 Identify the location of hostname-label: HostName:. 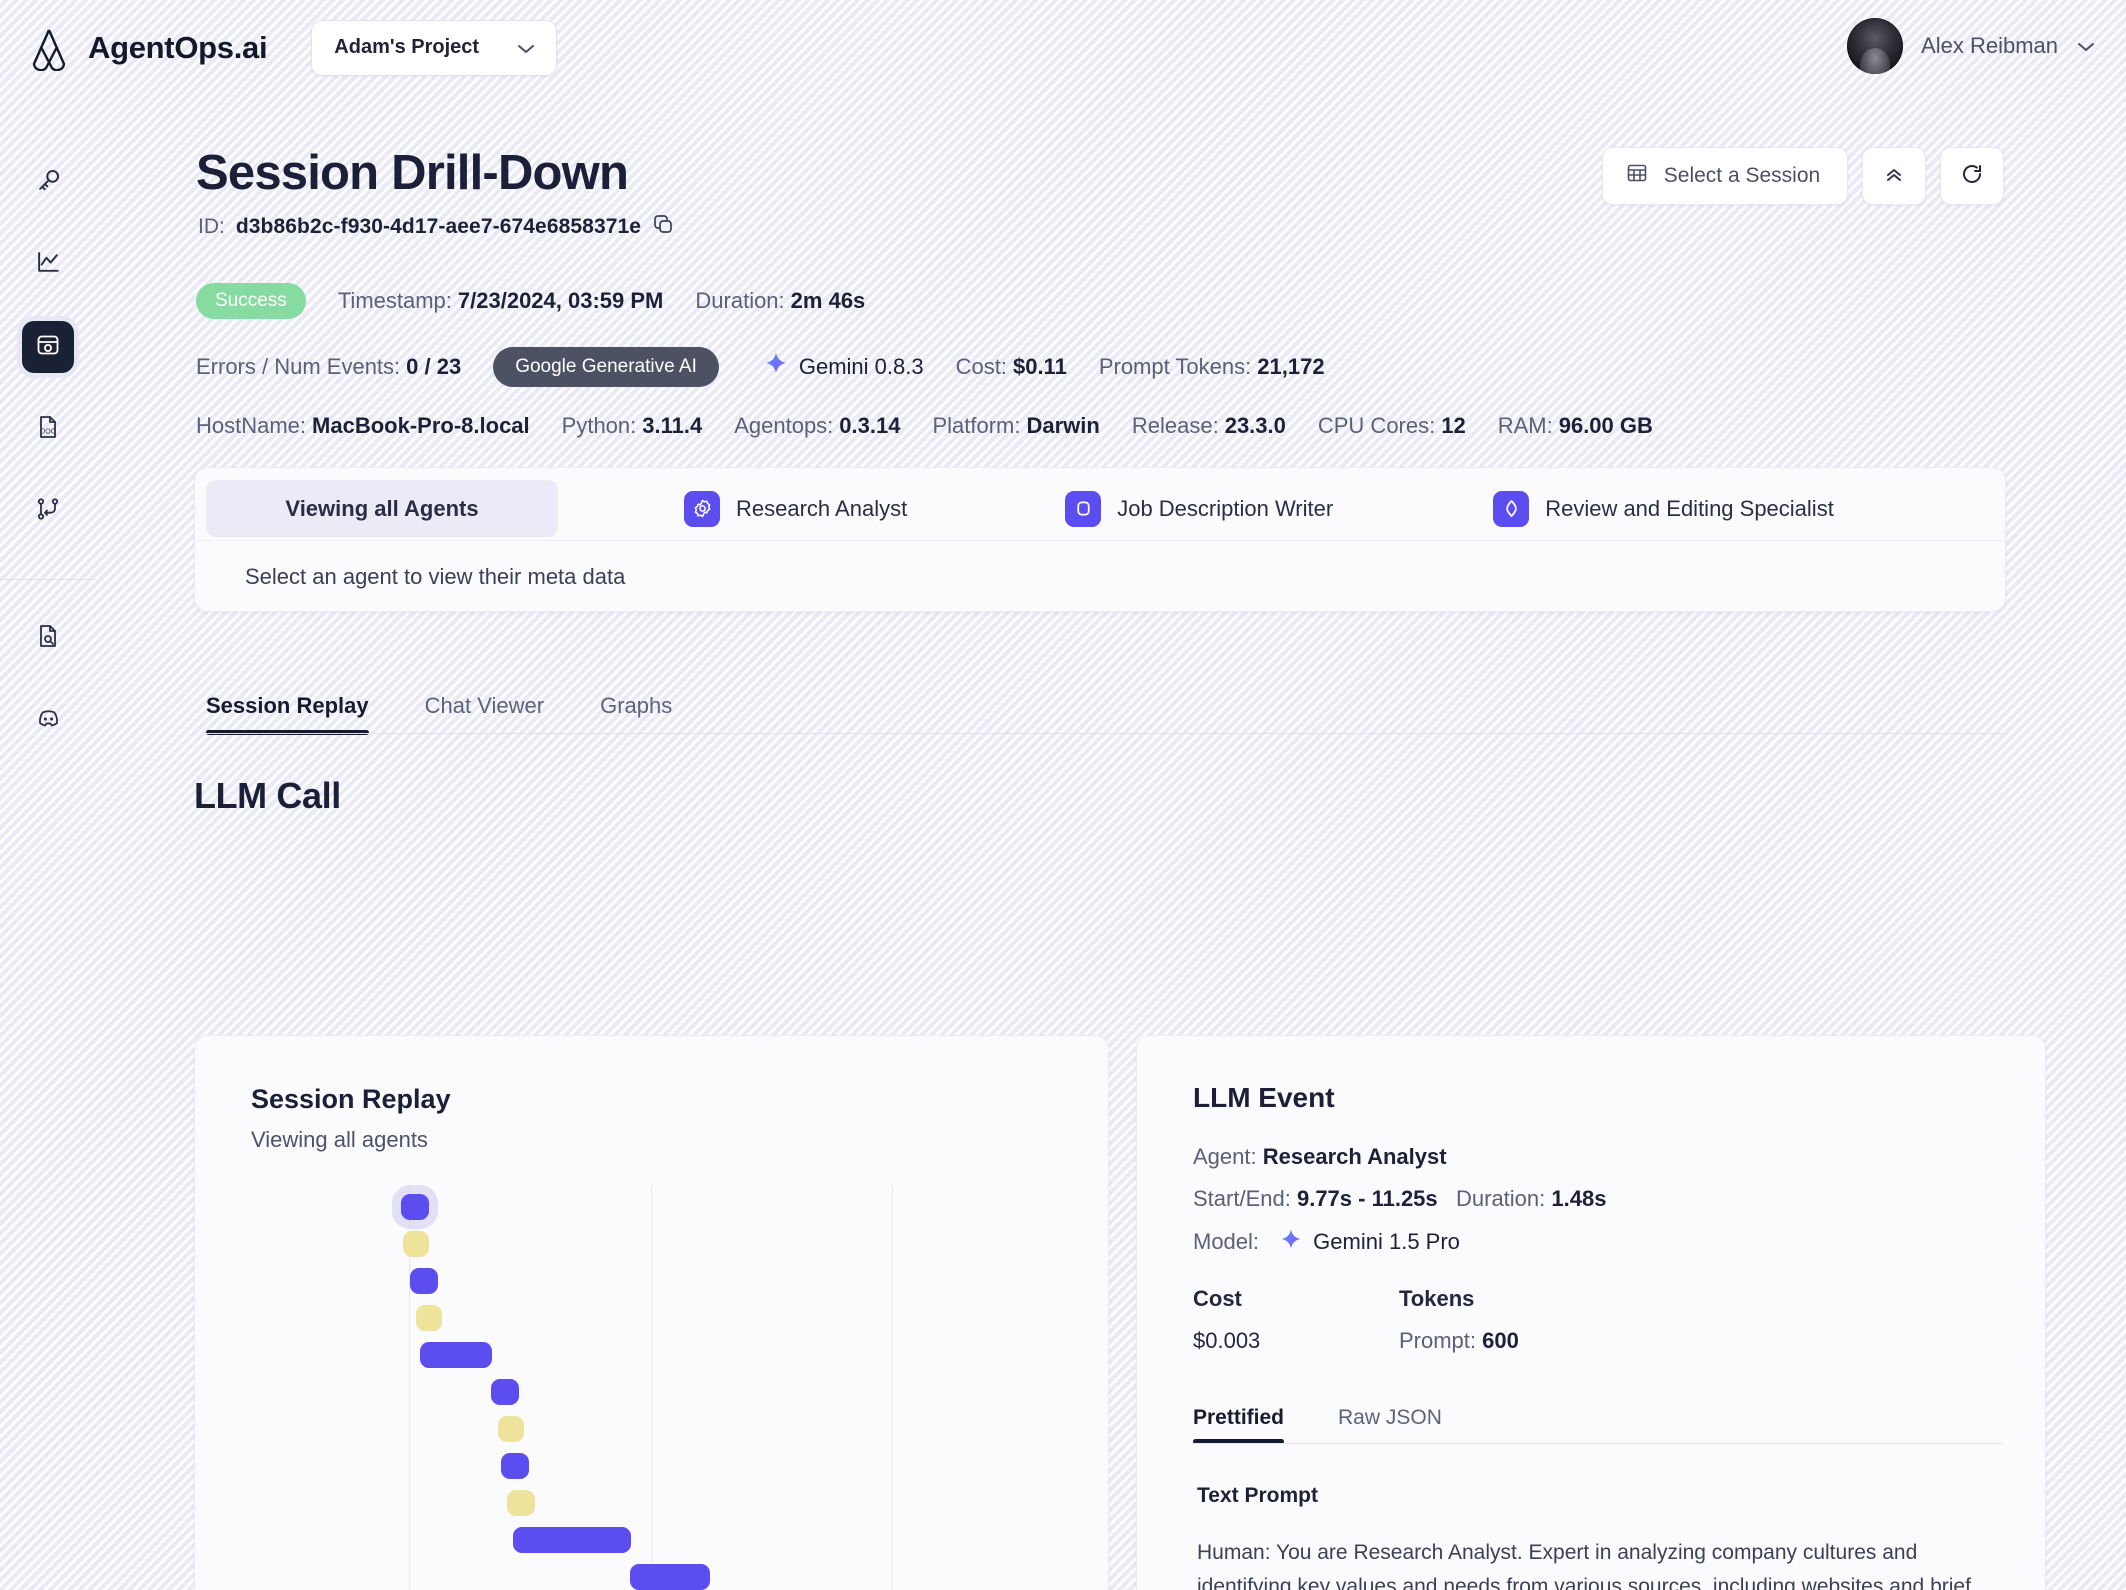
(251, 425).